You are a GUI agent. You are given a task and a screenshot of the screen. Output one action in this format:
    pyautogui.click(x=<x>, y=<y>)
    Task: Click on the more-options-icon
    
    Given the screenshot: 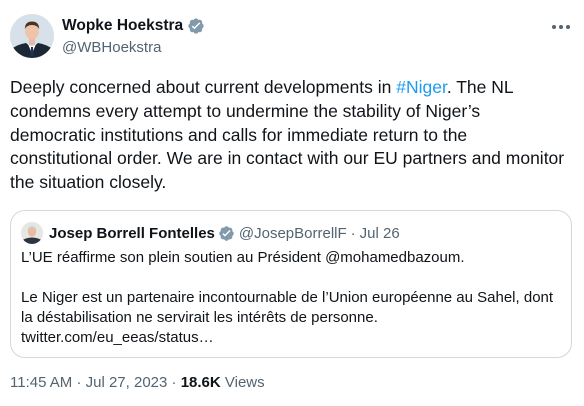 What is the action you would take?
    pyautogui.click(x=561, y=26)
    